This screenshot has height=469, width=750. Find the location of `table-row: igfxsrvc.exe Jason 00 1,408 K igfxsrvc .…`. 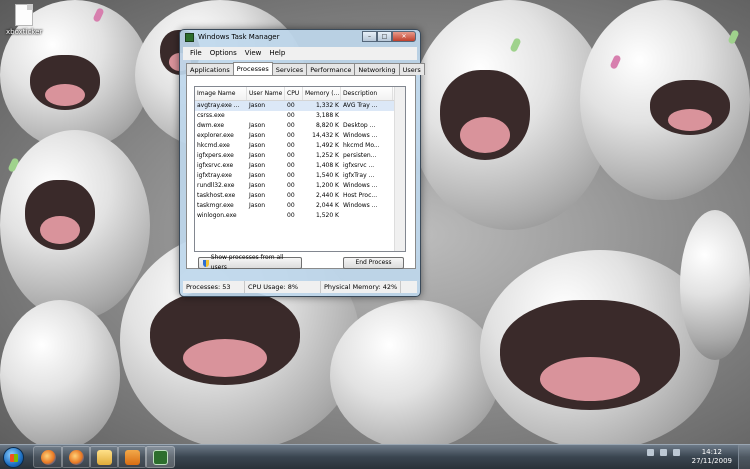

table-row: igfxsrvc.exe Jason 00 1,408 K igfxsrvc .… is located at coordinates (300, 166).